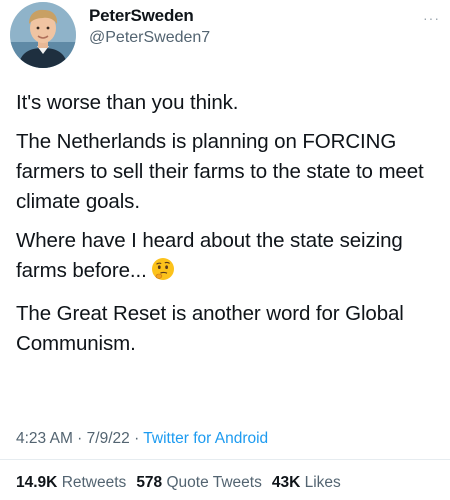 The image size is (450, 500). I want to click on user-handle: @PeterSweden7, so click(149, 38).